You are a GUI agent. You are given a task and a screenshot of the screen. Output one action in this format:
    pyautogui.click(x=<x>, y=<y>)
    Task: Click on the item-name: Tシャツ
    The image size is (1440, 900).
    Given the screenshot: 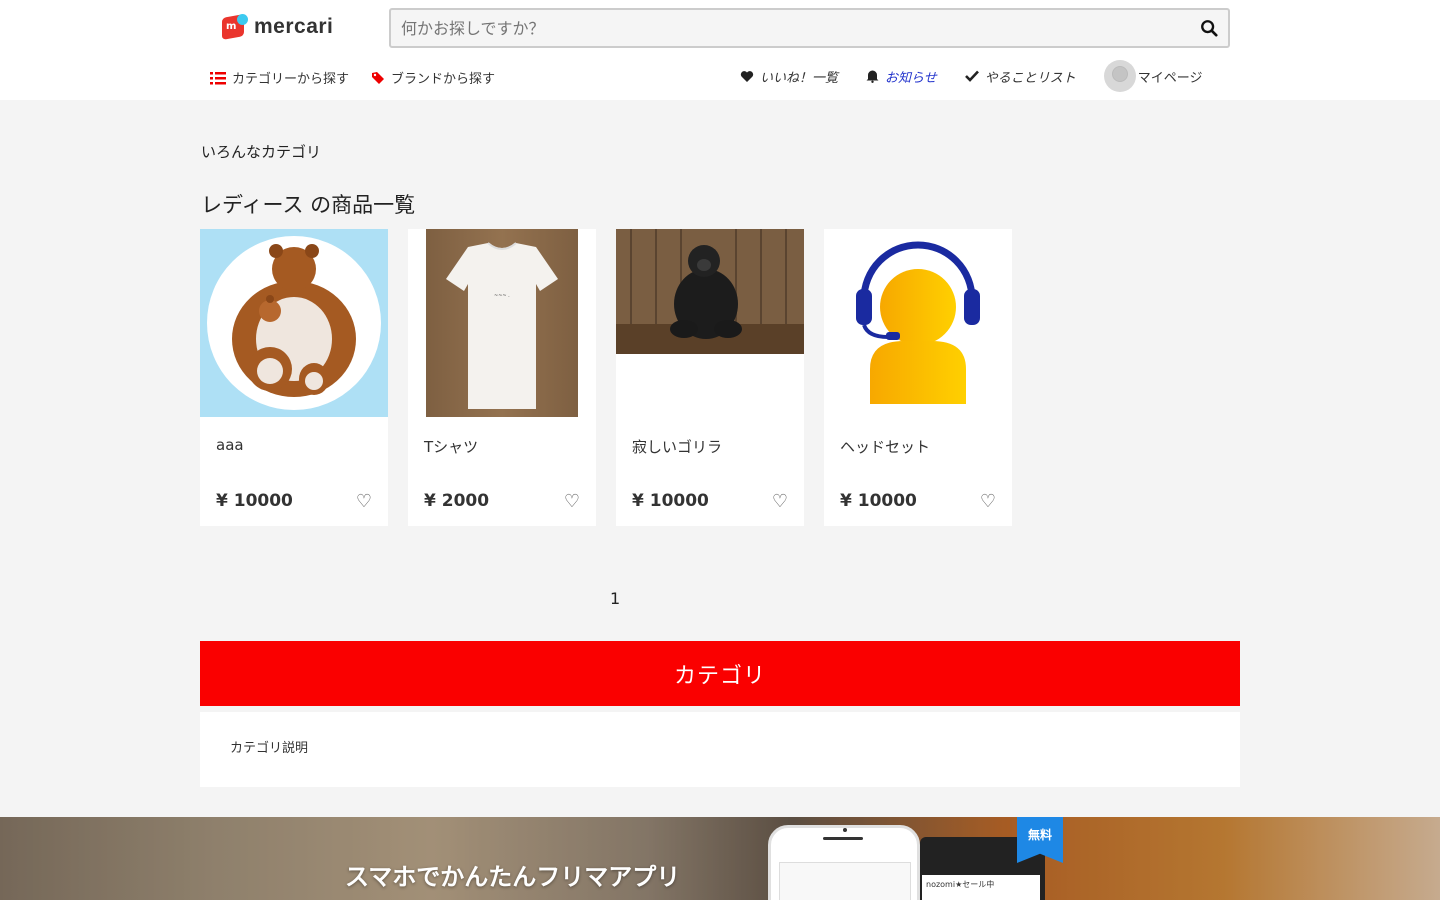 What is the action you would take?
    pyautogui.click(x=451, y=447)
    